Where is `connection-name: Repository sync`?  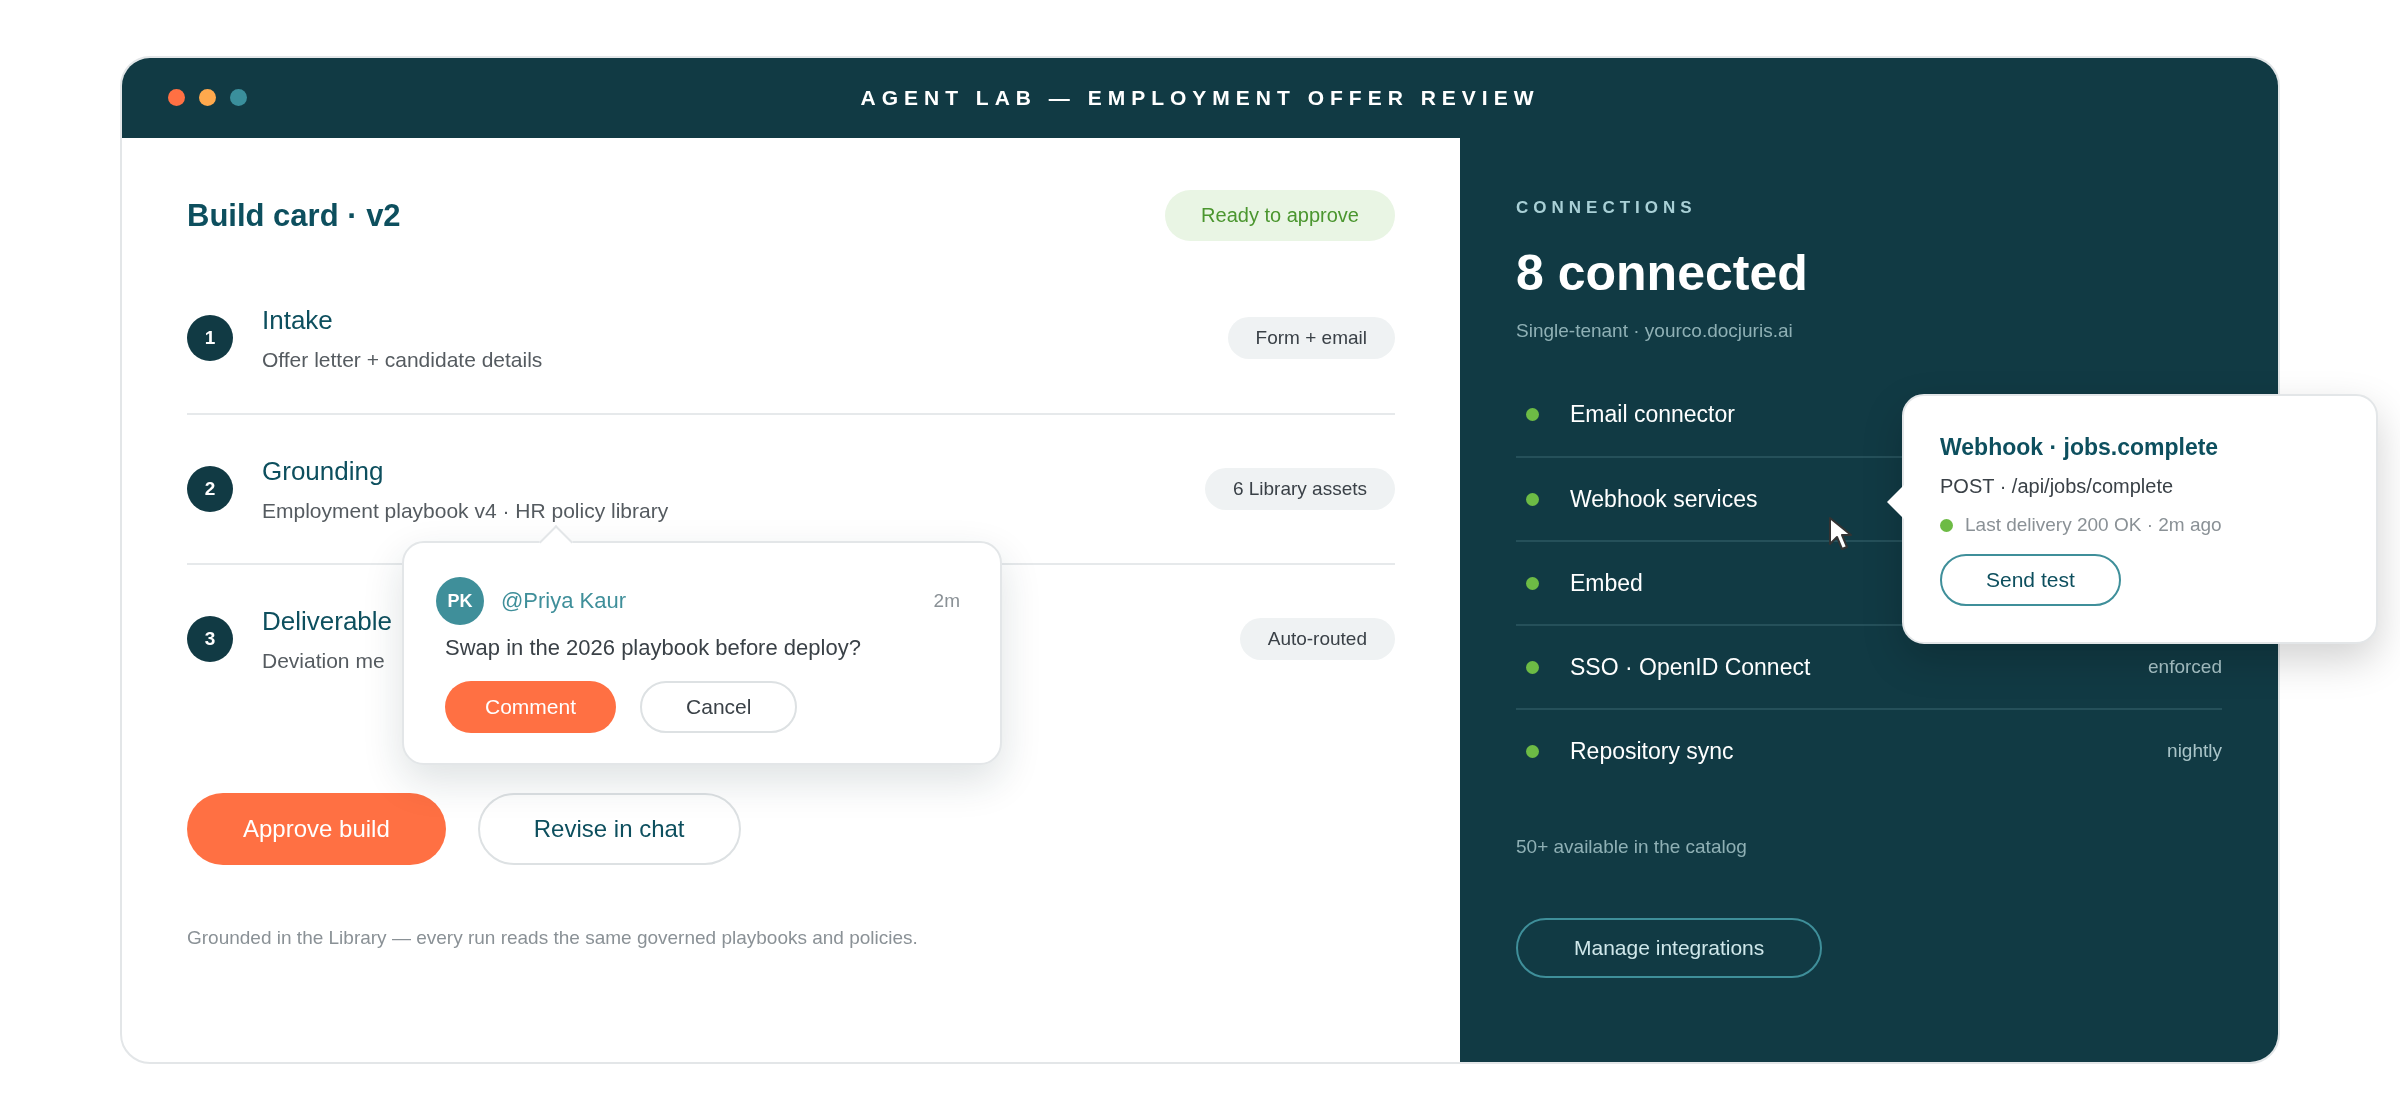 connection-name: Repository sync is located at coordinates (1652, 751).